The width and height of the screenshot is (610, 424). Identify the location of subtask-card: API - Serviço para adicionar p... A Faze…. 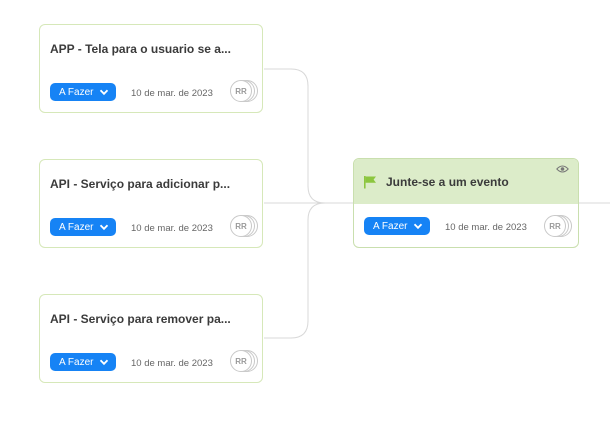
(151, 203).